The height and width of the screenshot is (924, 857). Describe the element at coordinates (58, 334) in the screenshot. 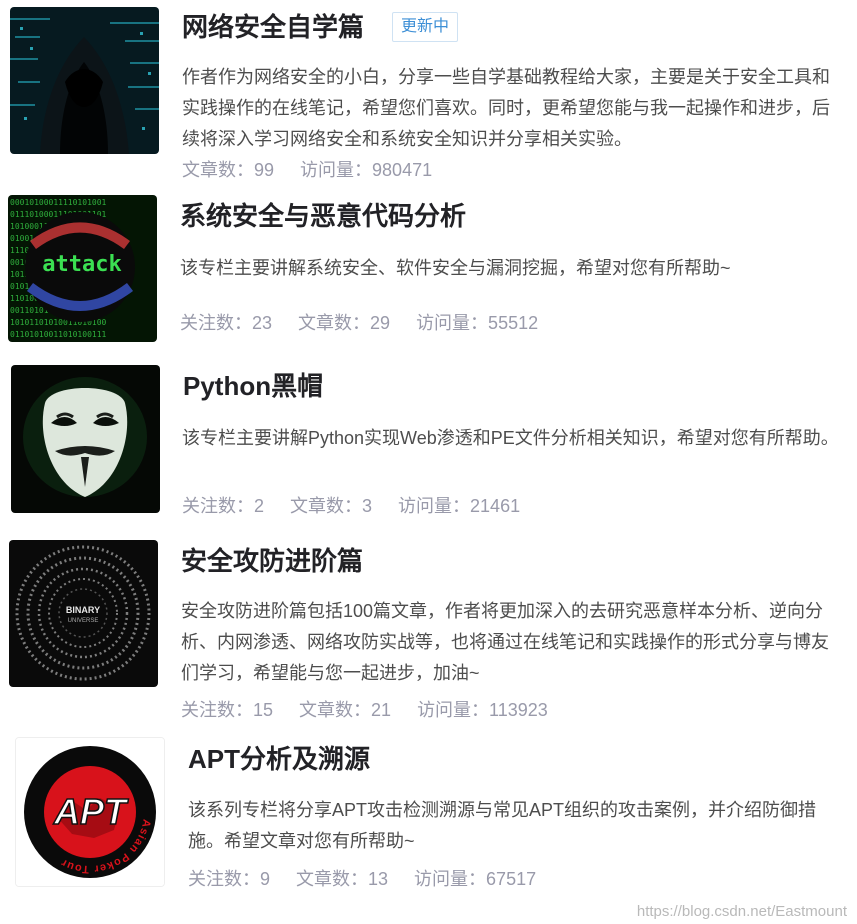

I see `svg-text: 01101010011010100111` at that location.